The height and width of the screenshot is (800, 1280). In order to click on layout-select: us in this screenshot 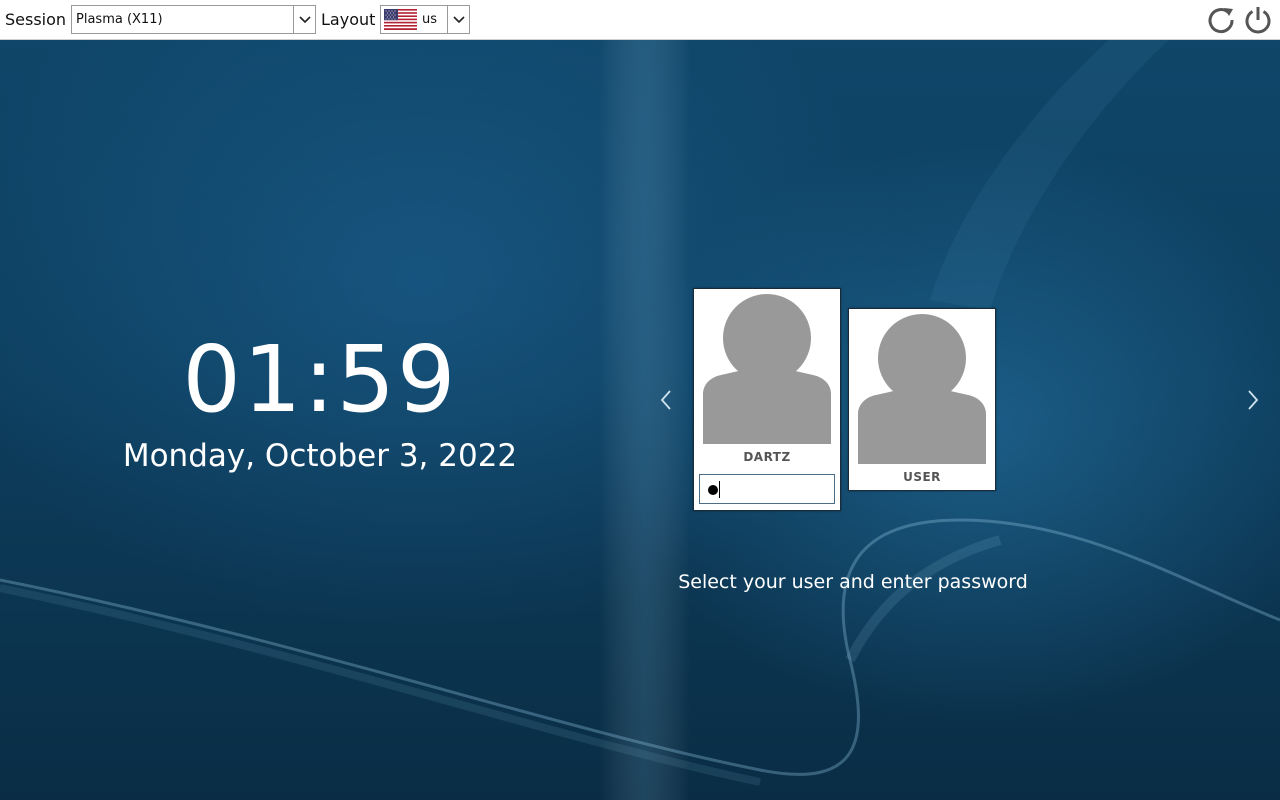, I will do `click(425, 19)`.